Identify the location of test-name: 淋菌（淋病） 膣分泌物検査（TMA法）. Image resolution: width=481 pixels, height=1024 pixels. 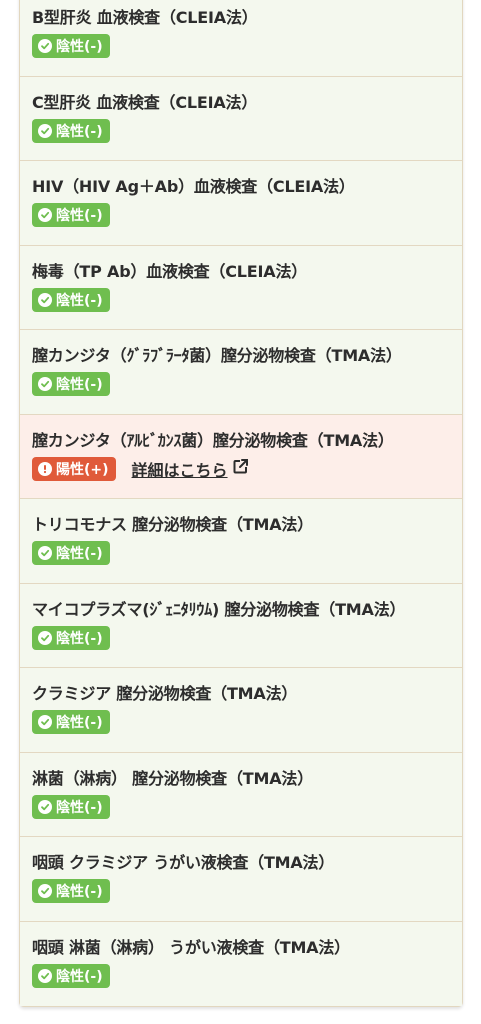
(172, 778).